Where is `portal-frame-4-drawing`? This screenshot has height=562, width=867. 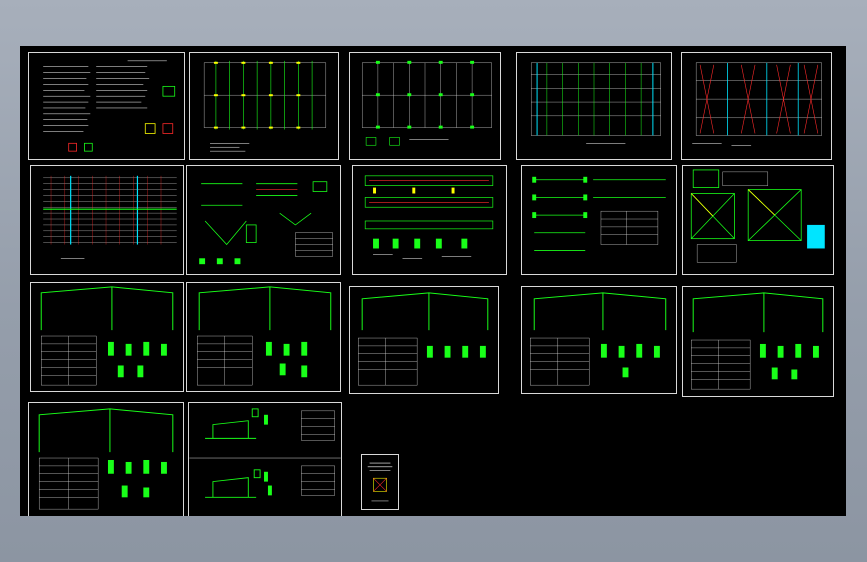
portal-frame-4-drawing is located at coordinates (598, 339).